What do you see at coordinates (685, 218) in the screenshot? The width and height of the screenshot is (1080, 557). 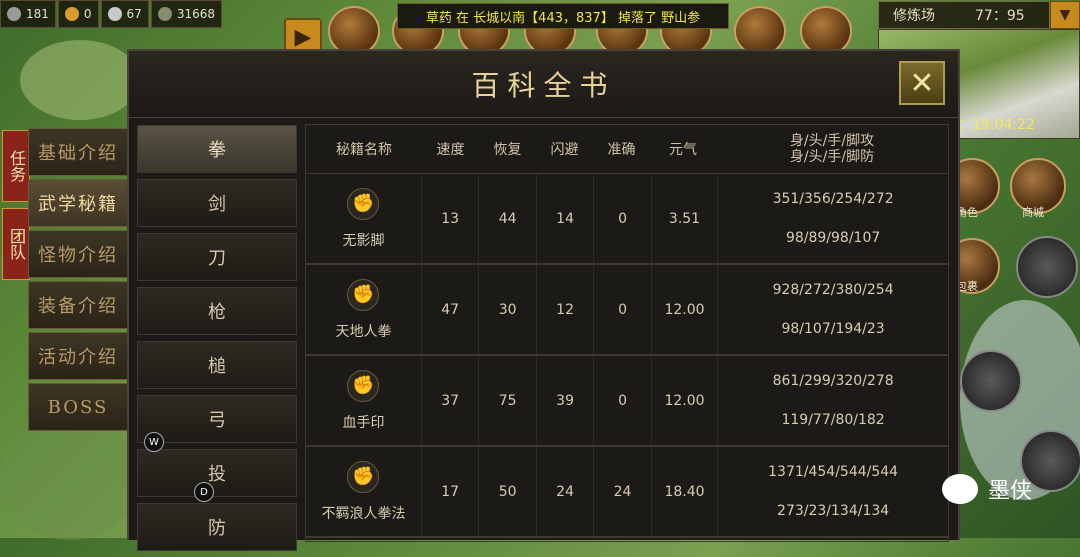 I see `qi-cell: 3.51` at bounding box center [685, 218].